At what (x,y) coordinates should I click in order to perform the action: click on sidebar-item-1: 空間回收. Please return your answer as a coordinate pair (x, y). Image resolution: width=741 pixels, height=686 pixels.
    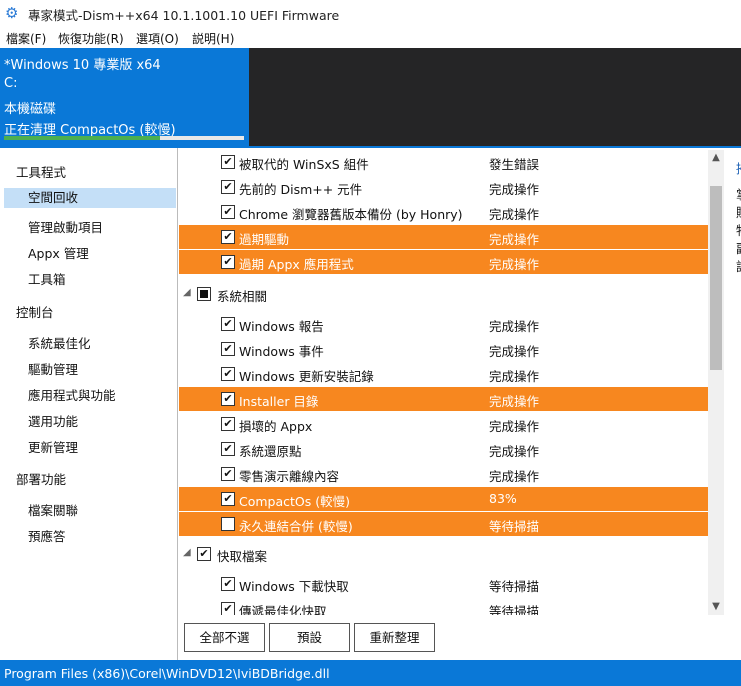
    Looking at the image, I should click on (90, 198).